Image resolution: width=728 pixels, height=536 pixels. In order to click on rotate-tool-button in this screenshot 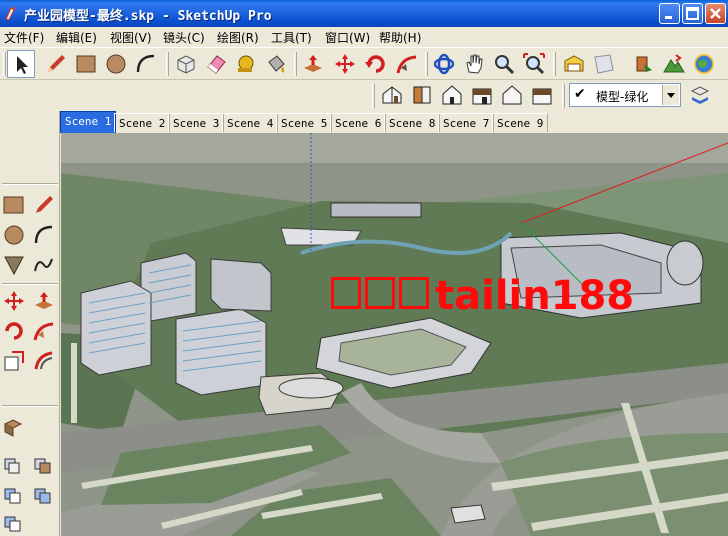, I will do `click(376, 64)`.